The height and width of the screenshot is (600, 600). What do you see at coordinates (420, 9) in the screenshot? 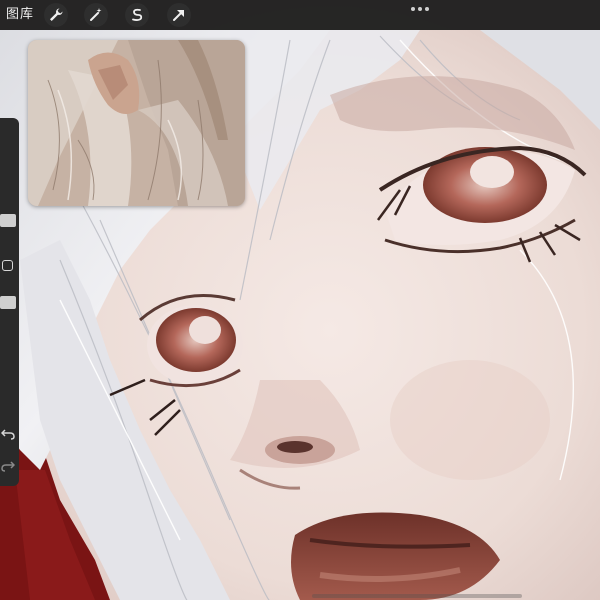
I see `more-dots-icon` at bounding box center [420, 9].